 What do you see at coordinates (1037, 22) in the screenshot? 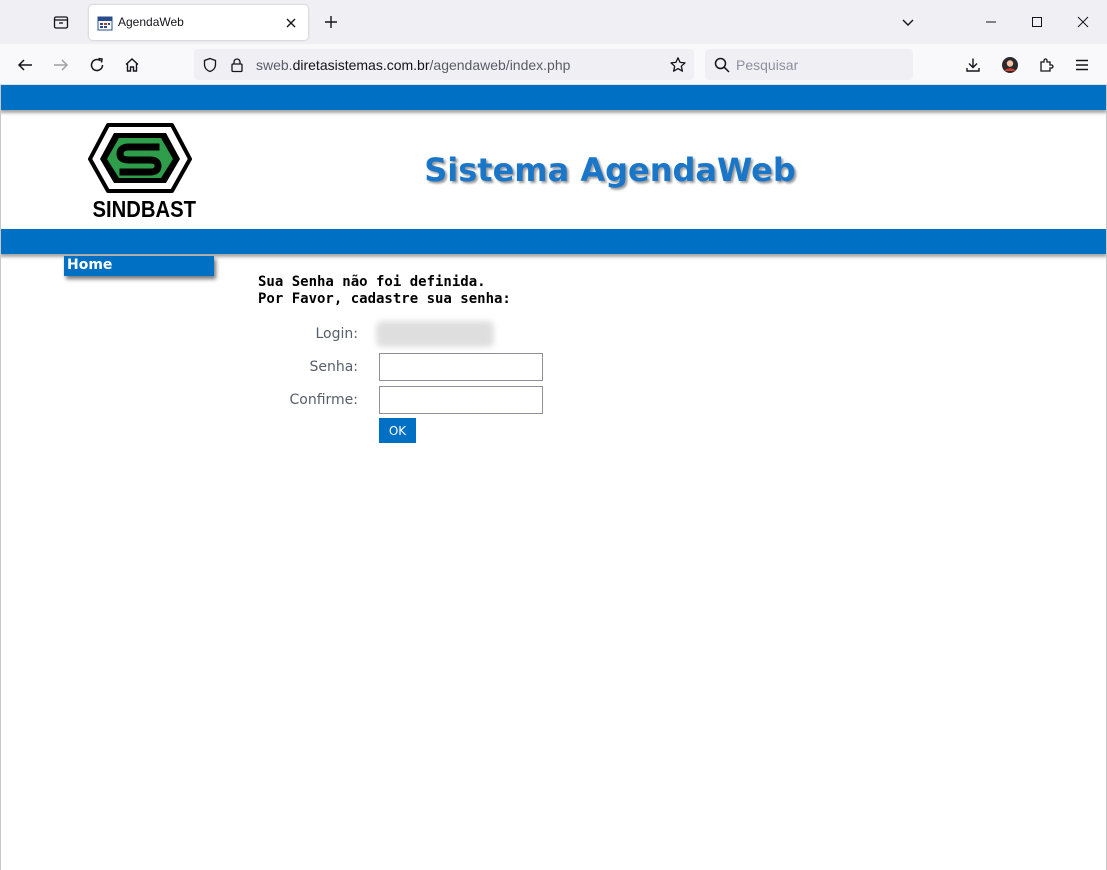
I see `maximize-icon` at bounding box center [1037, 22].